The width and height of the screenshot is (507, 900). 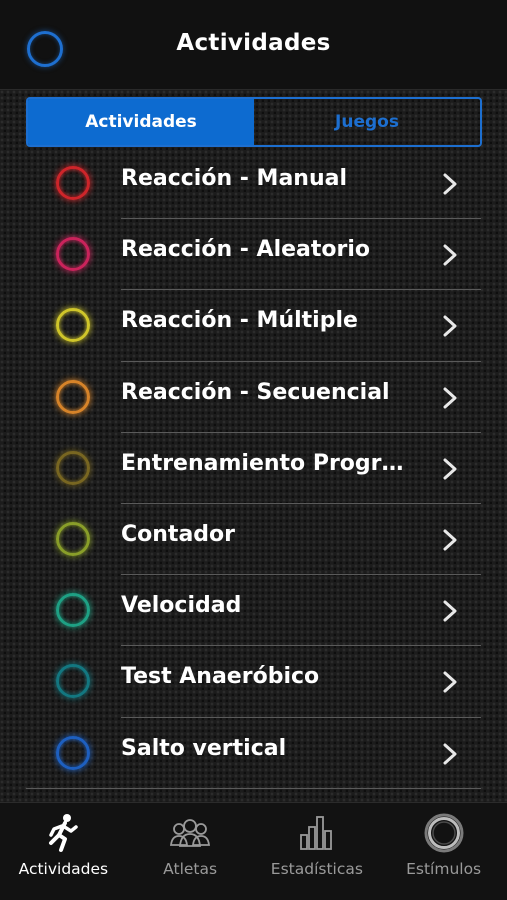 What do you see at coordinates (253, 788) in the screenshot?
I see `divider` at bounding box center [253, 788].